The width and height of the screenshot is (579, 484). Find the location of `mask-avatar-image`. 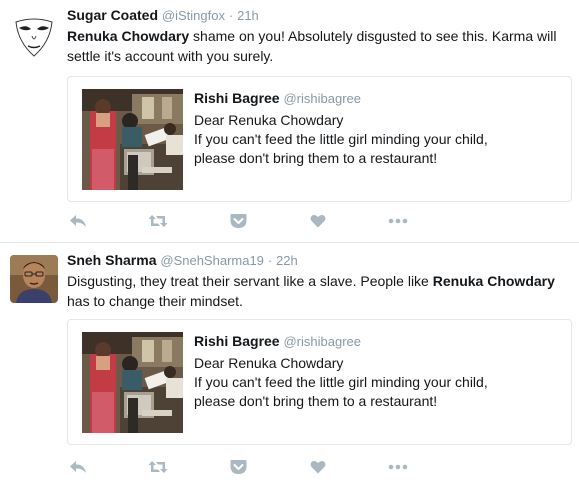

mask-avatar-image is located at coordinates (34, 36).